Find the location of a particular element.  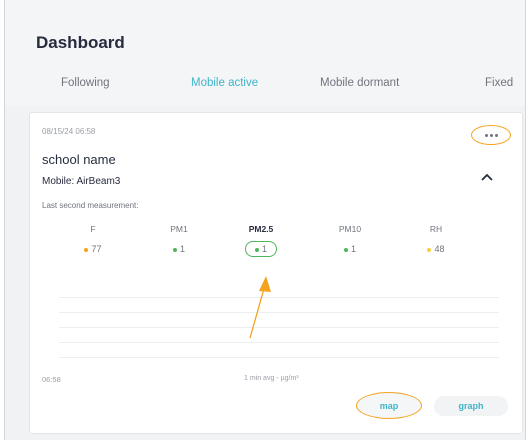

measurement-value-pm25: 1 is located at coordinates (261, 249).